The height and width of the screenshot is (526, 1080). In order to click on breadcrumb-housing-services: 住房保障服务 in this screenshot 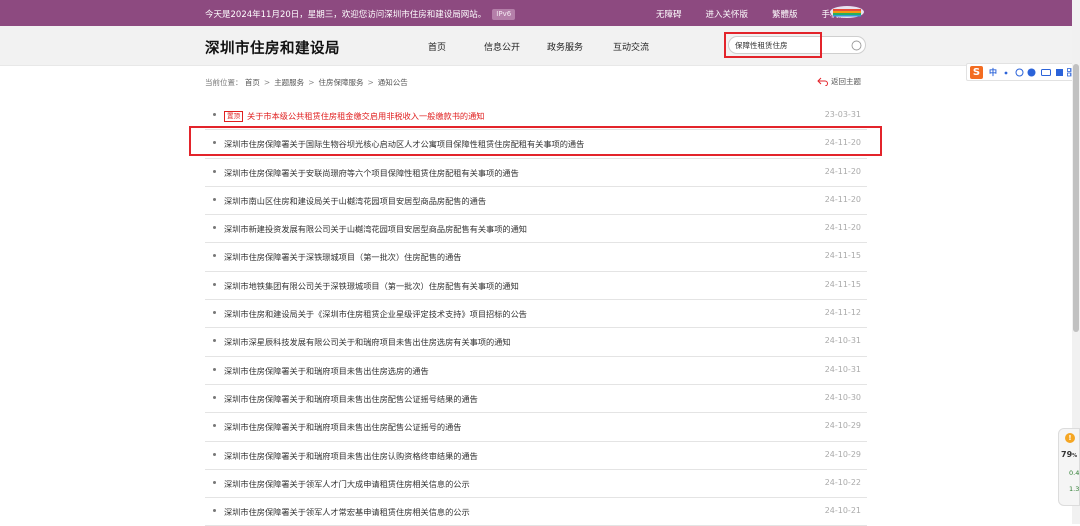, I will do `click(340, 82)`.